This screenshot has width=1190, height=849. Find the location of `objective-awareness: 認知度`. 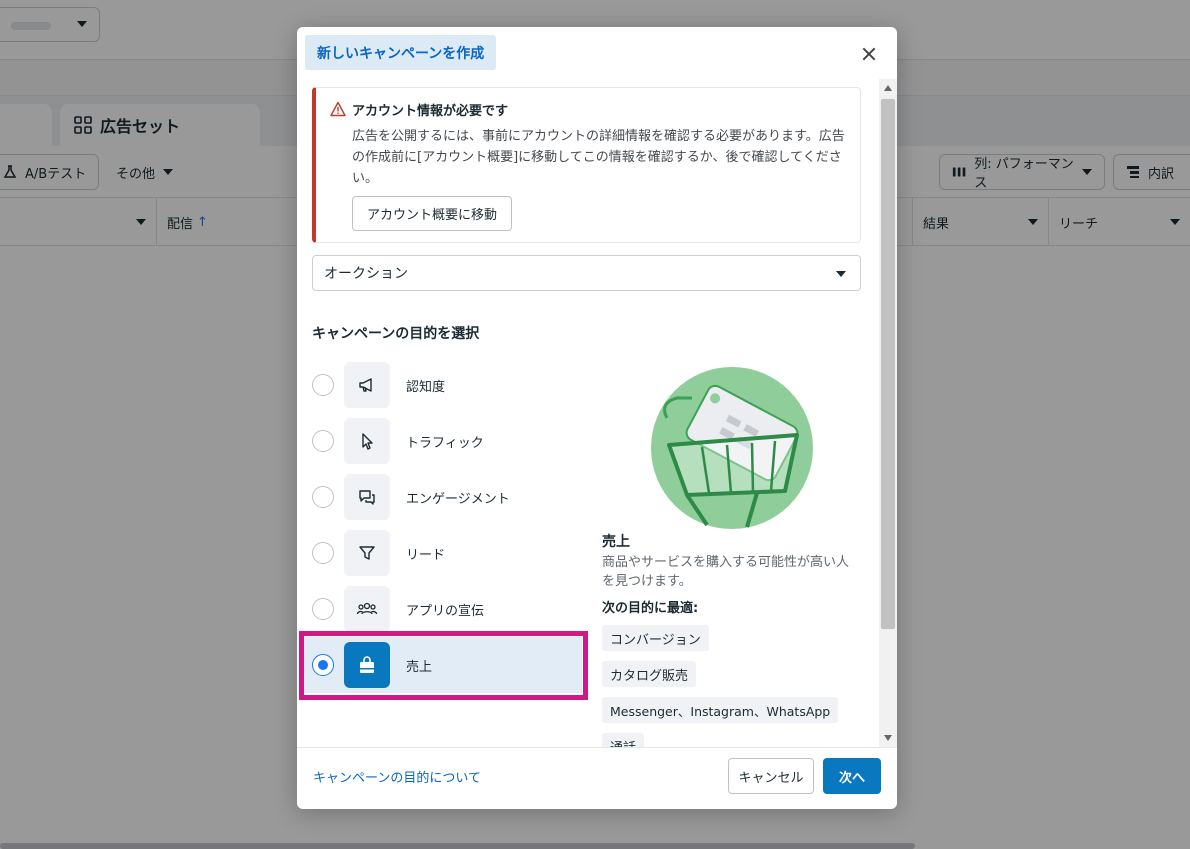

objective-awareness: 認知度 is located at coordinates (447, 385).